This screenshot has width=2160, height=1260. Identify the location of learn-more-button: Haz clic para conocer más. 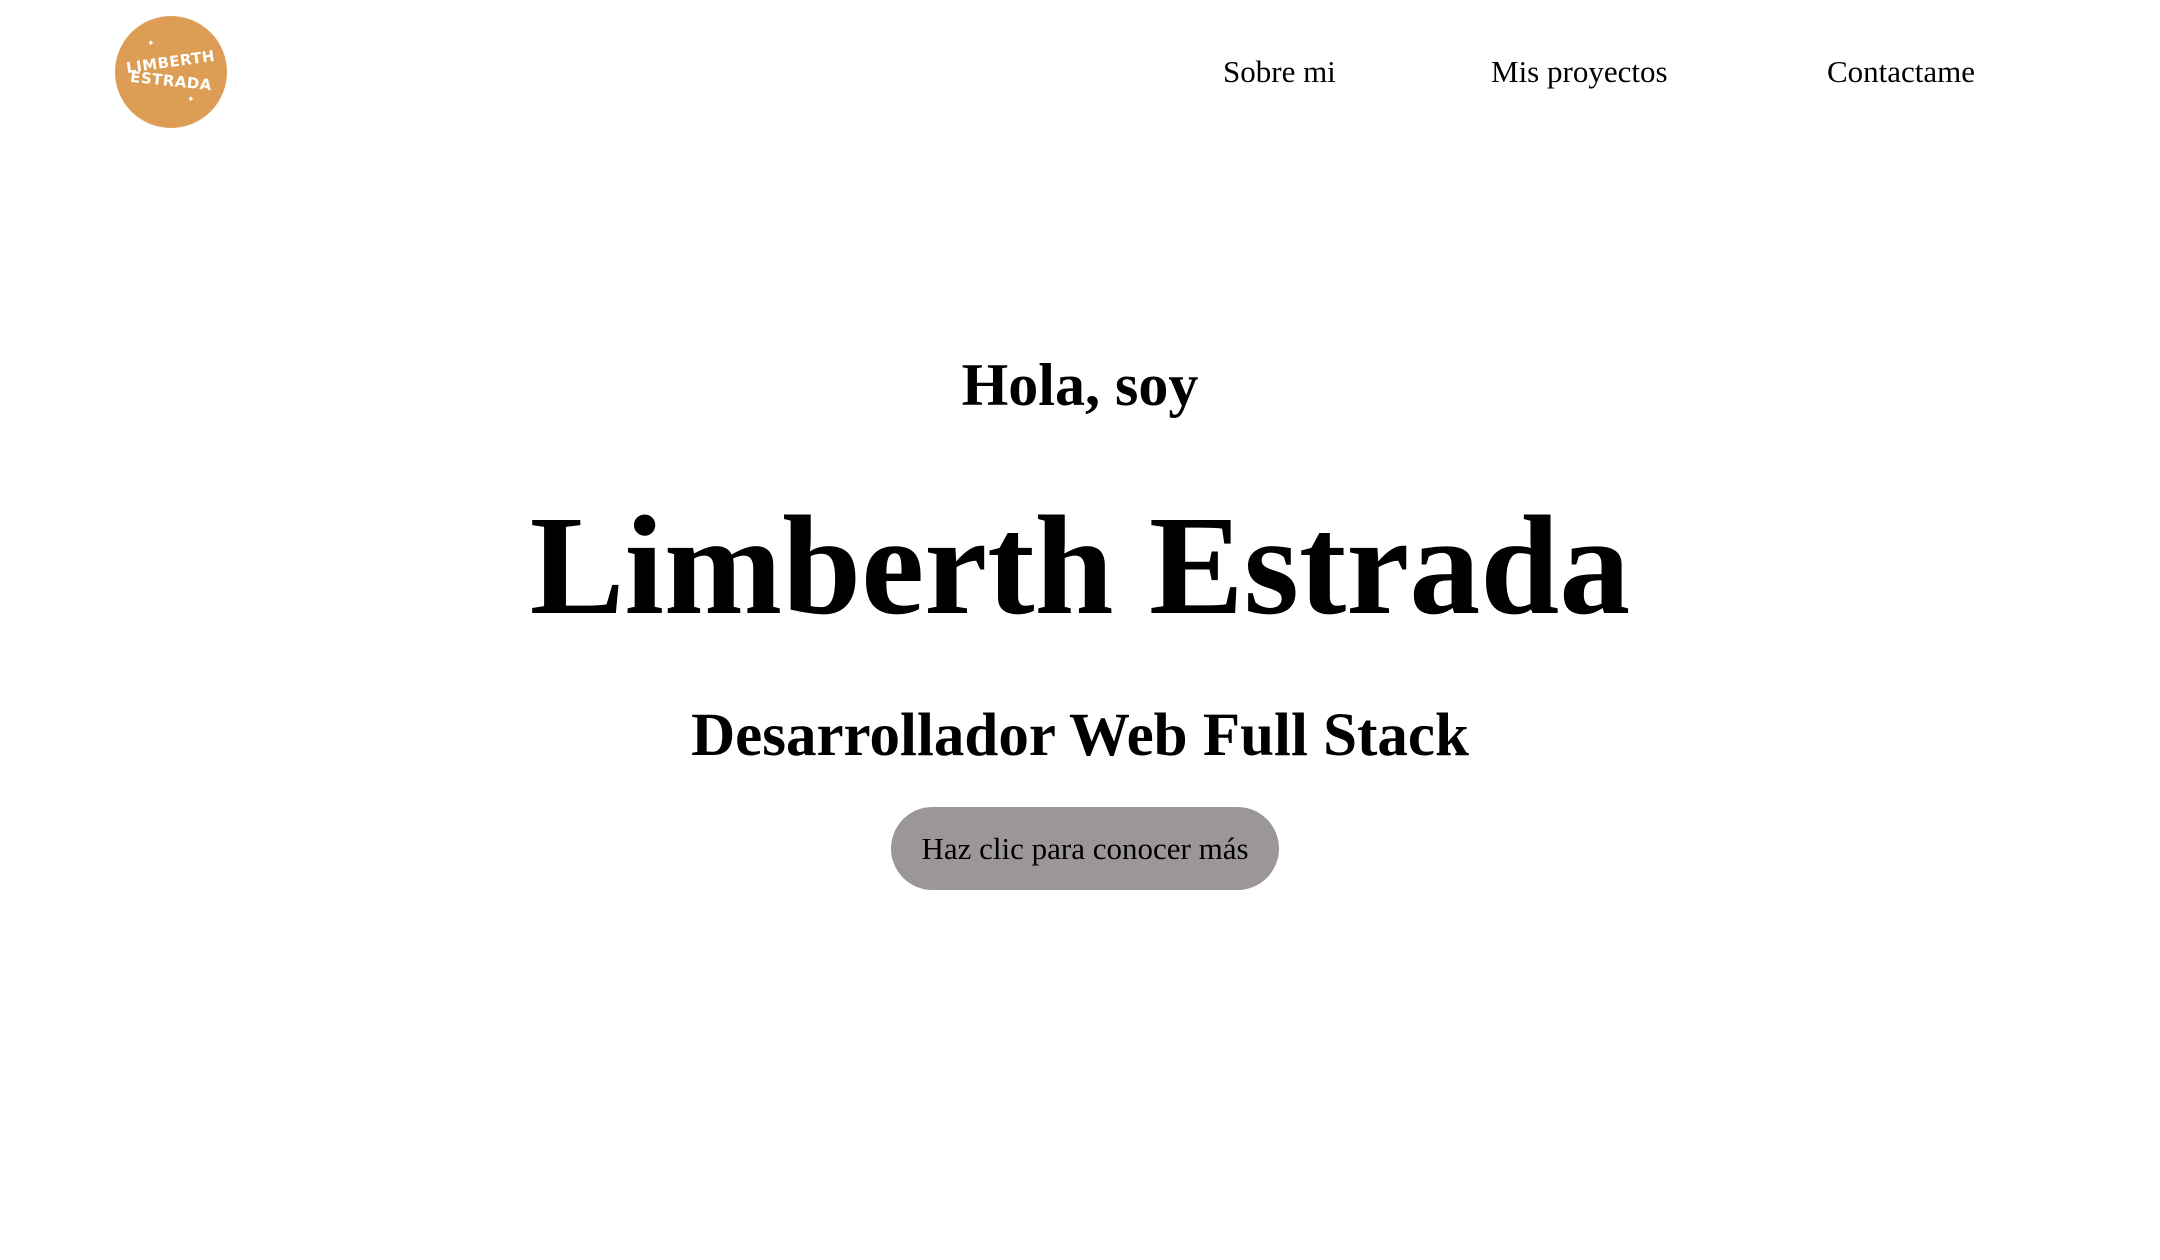
(1085, 848).